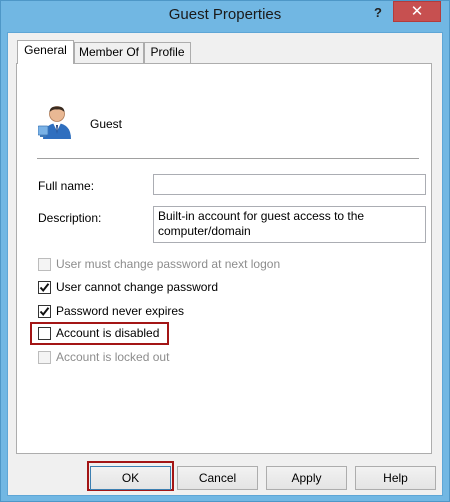 The width and height of the screenshot is (450, 502). I want to click on apply-button: Apply, so click(306, 478).